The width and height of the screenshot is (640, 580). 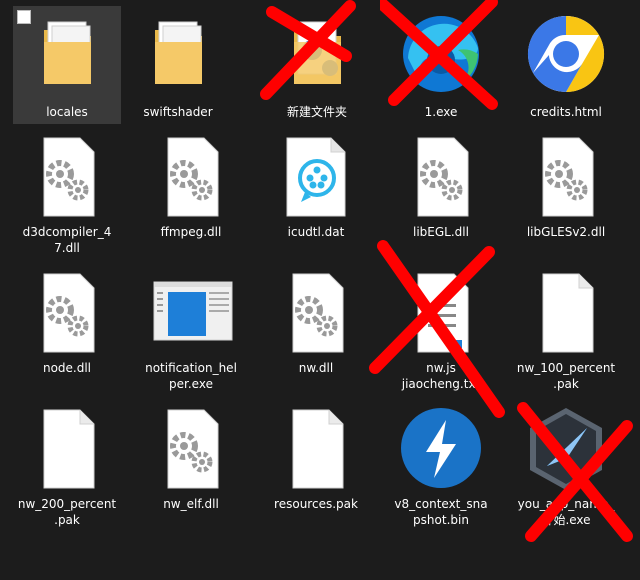 I want to click on file-label: nw.dll, so click(x=316, y=368).